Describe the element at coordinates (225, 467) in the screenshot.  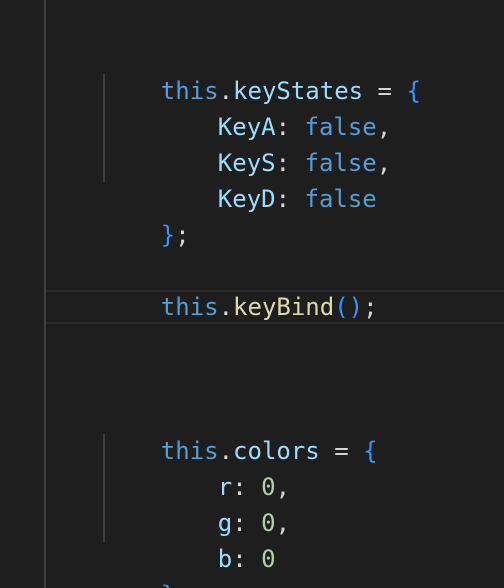
I see `code-line: r: 0,` at that location.